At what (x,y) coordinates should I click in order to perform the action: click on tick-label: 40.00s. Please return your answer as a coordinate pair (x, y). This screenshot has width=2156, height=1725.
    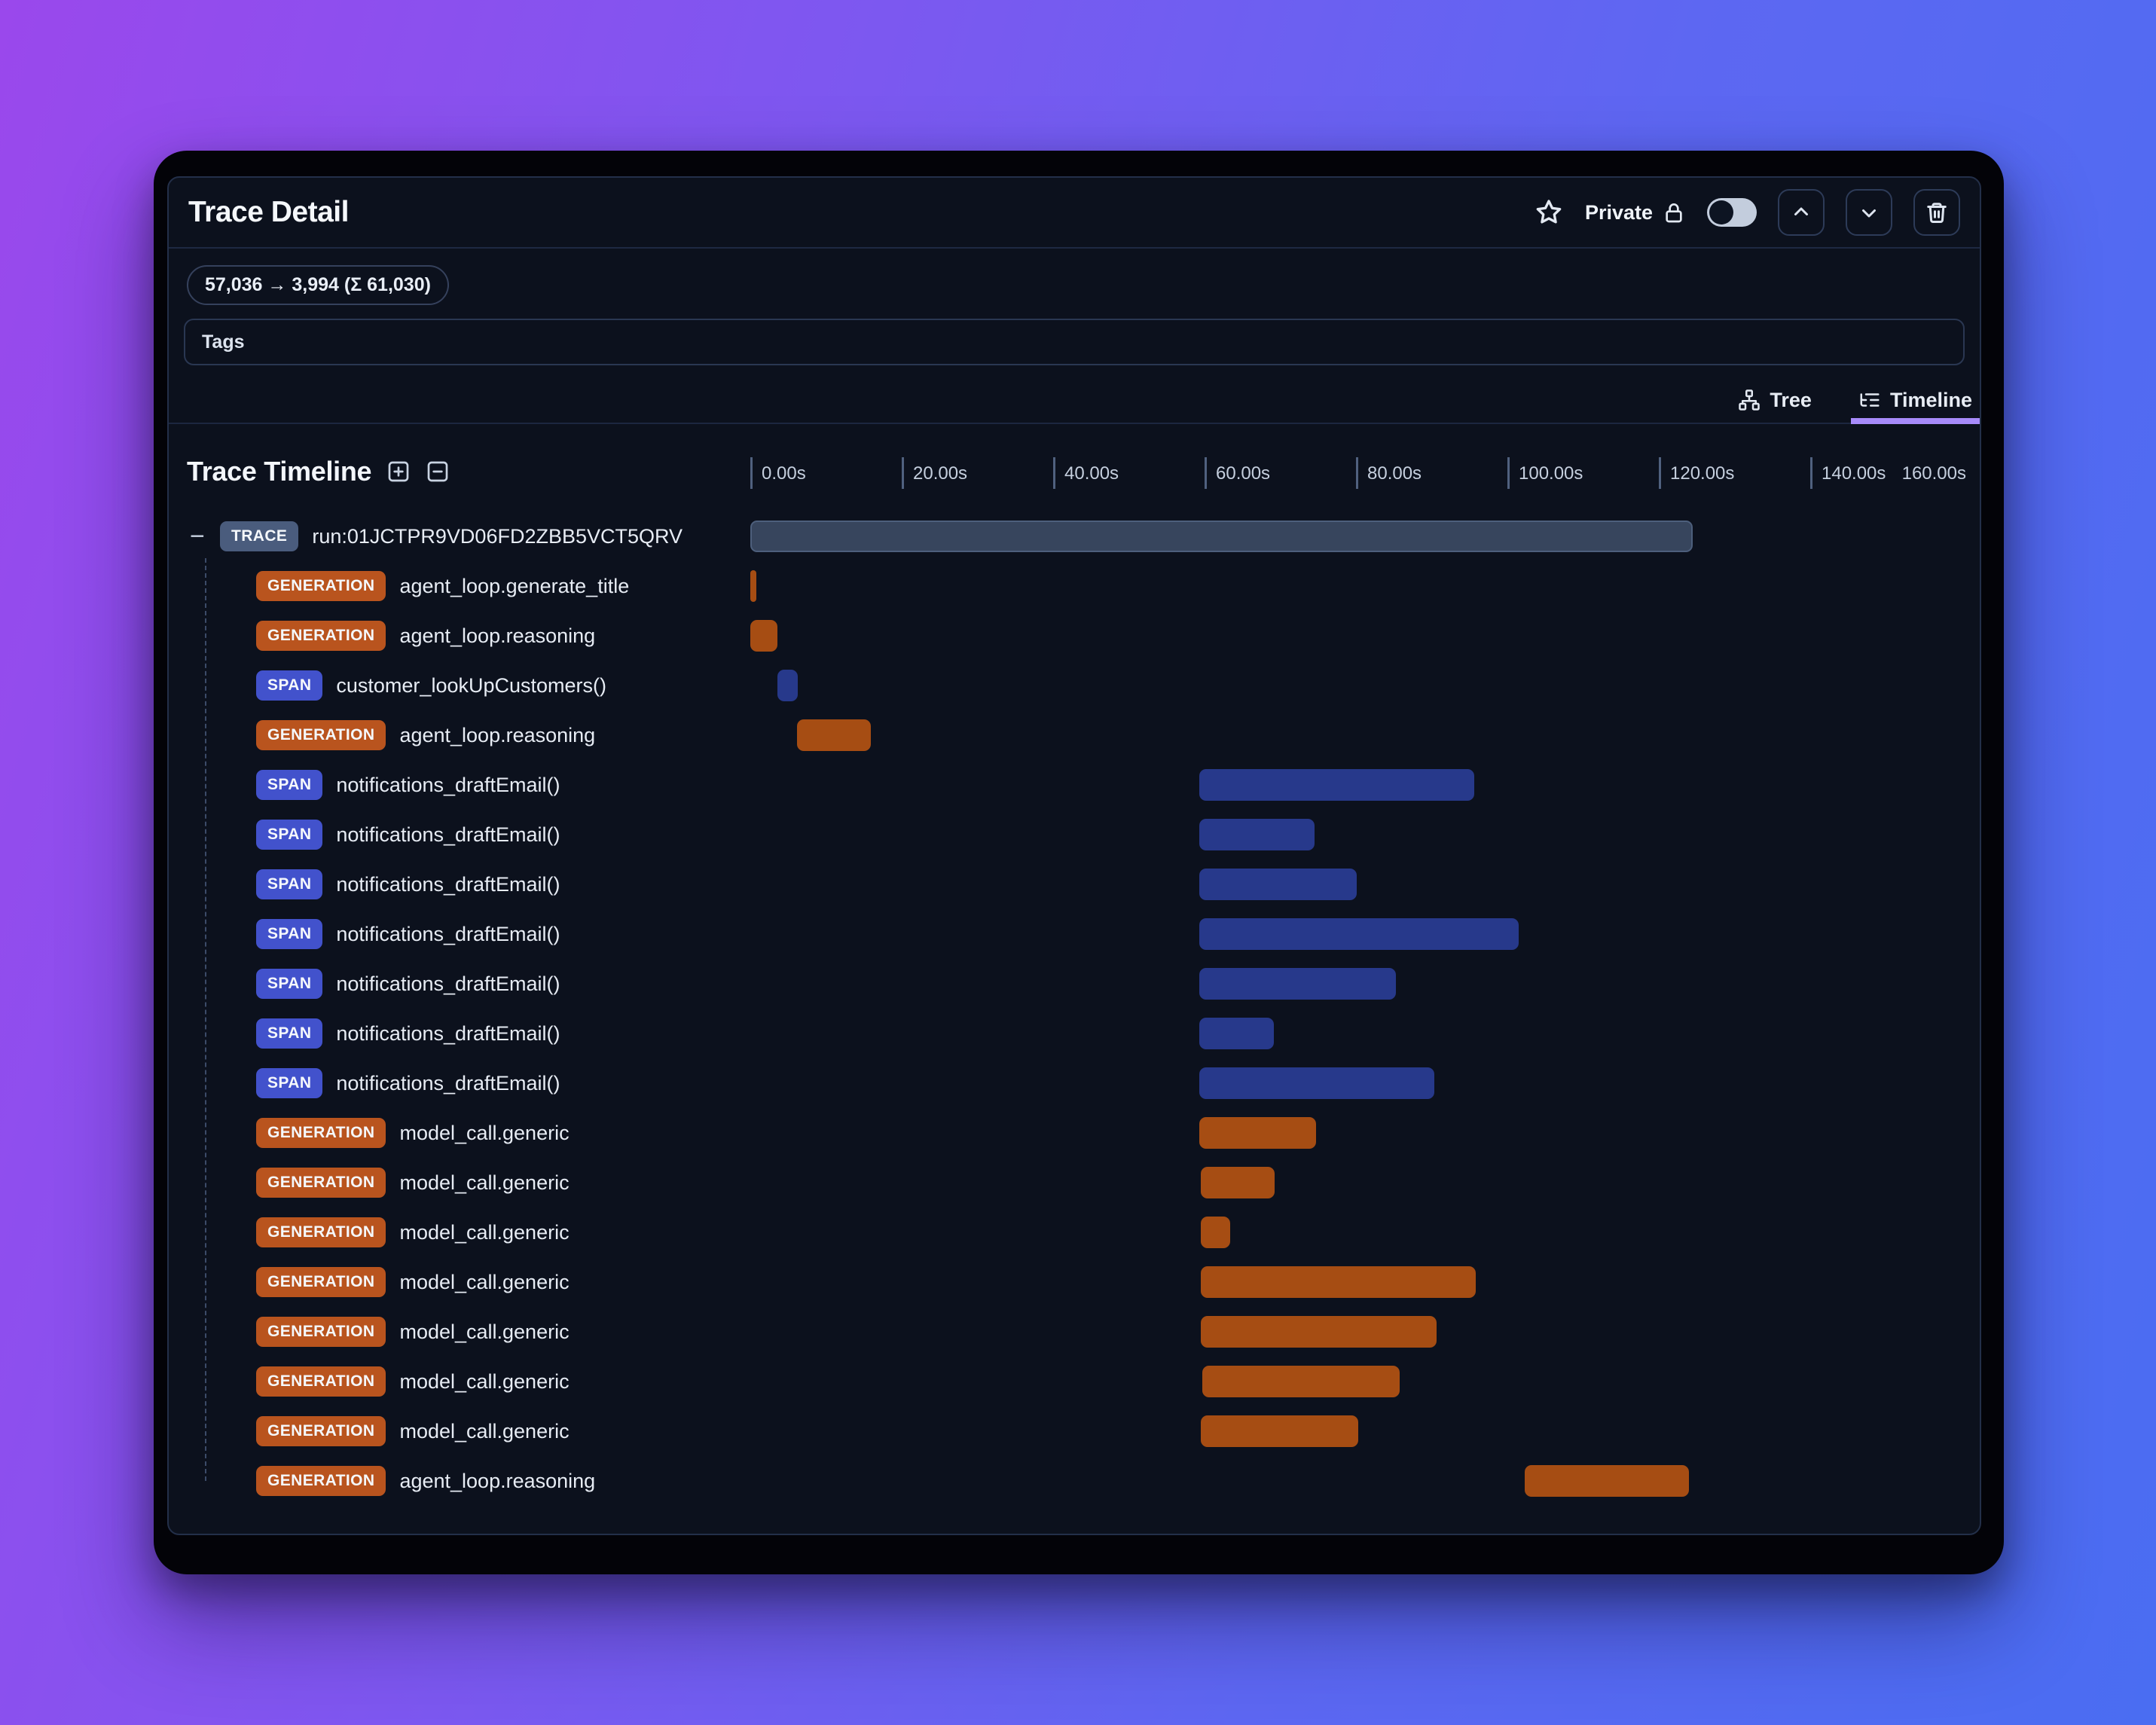
    Looking at the image, I should click on (1091, 474).